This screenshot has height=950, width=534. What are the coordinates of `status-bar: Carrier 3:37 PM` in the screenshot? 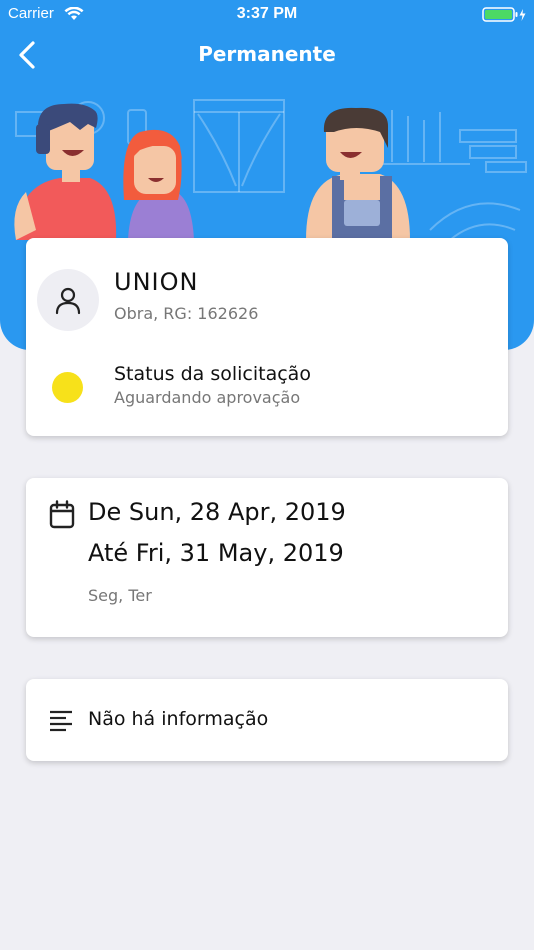 It's located at (267, 15).